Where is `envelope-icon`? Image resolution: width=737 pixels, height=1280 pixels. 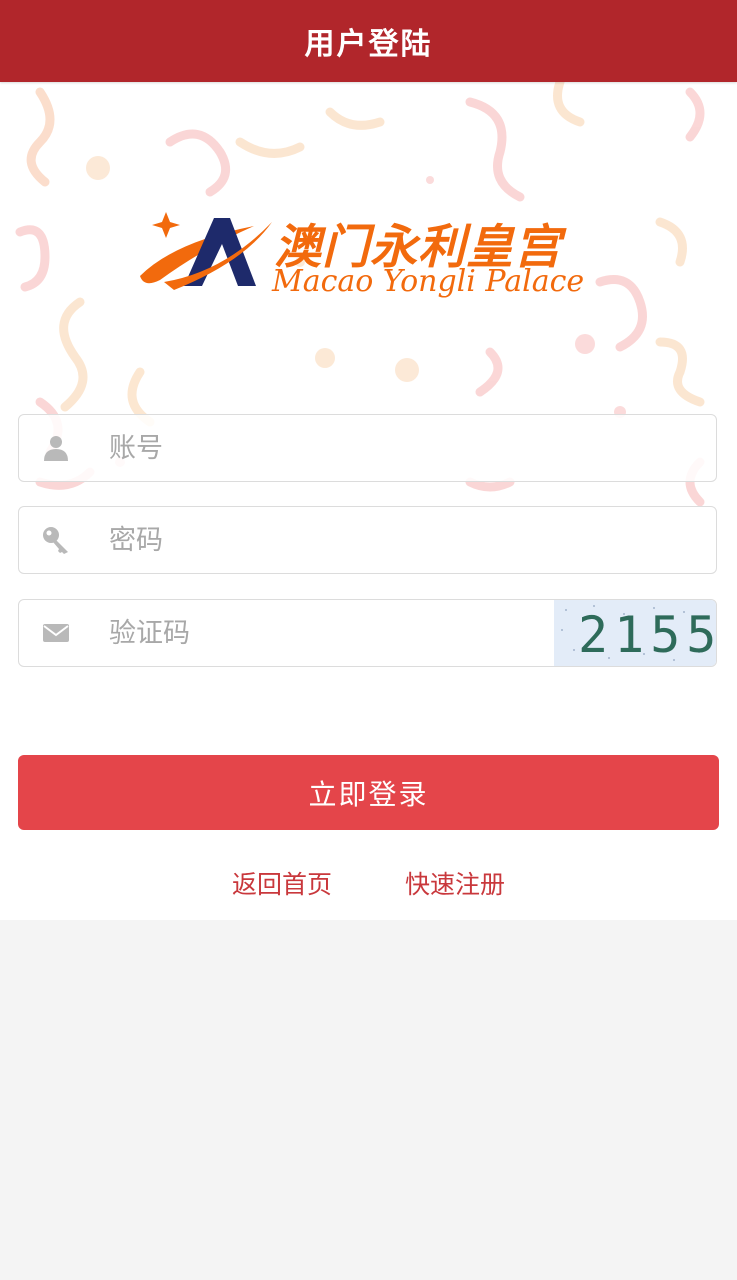 envelope-icon is located at coordinates (56, 633).